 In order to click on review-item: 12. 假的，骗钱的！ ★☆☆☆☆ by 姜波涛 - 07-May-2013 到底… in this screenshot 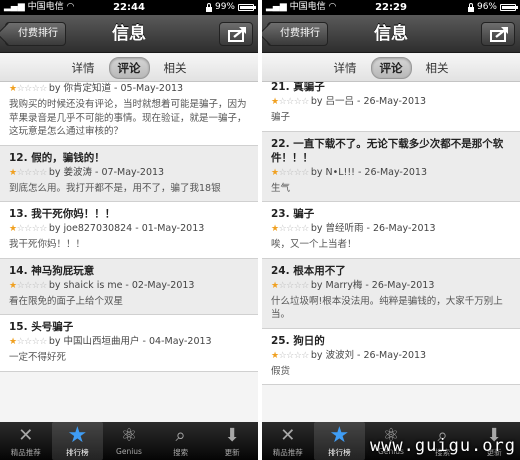, I will do `click(129, 173)`.